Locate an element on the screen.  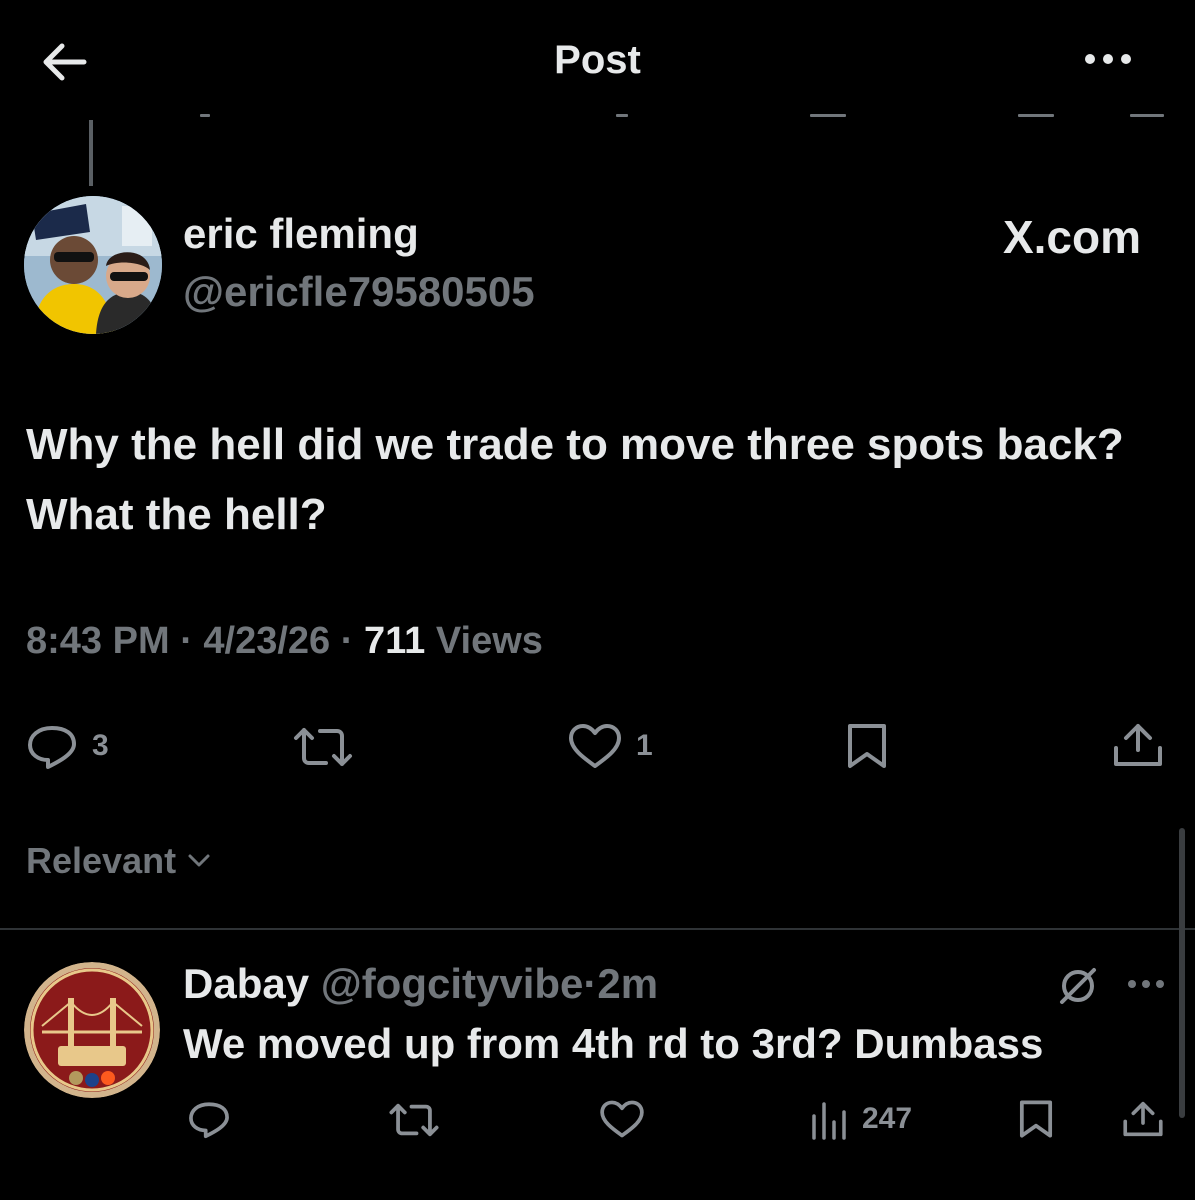
fog-city-vibe-logo is located at coordinates (92, 1030).